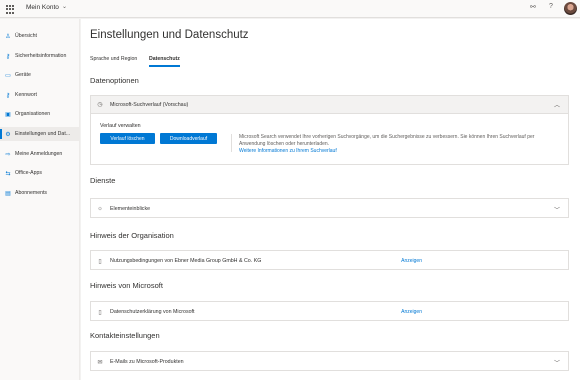 The width and height of the screenshot is (580, 380). What do you see at coordinates (23, 75) in the screenshot?
I see `sidebar-item-label: Geräte` at bounding box center [23, 75].